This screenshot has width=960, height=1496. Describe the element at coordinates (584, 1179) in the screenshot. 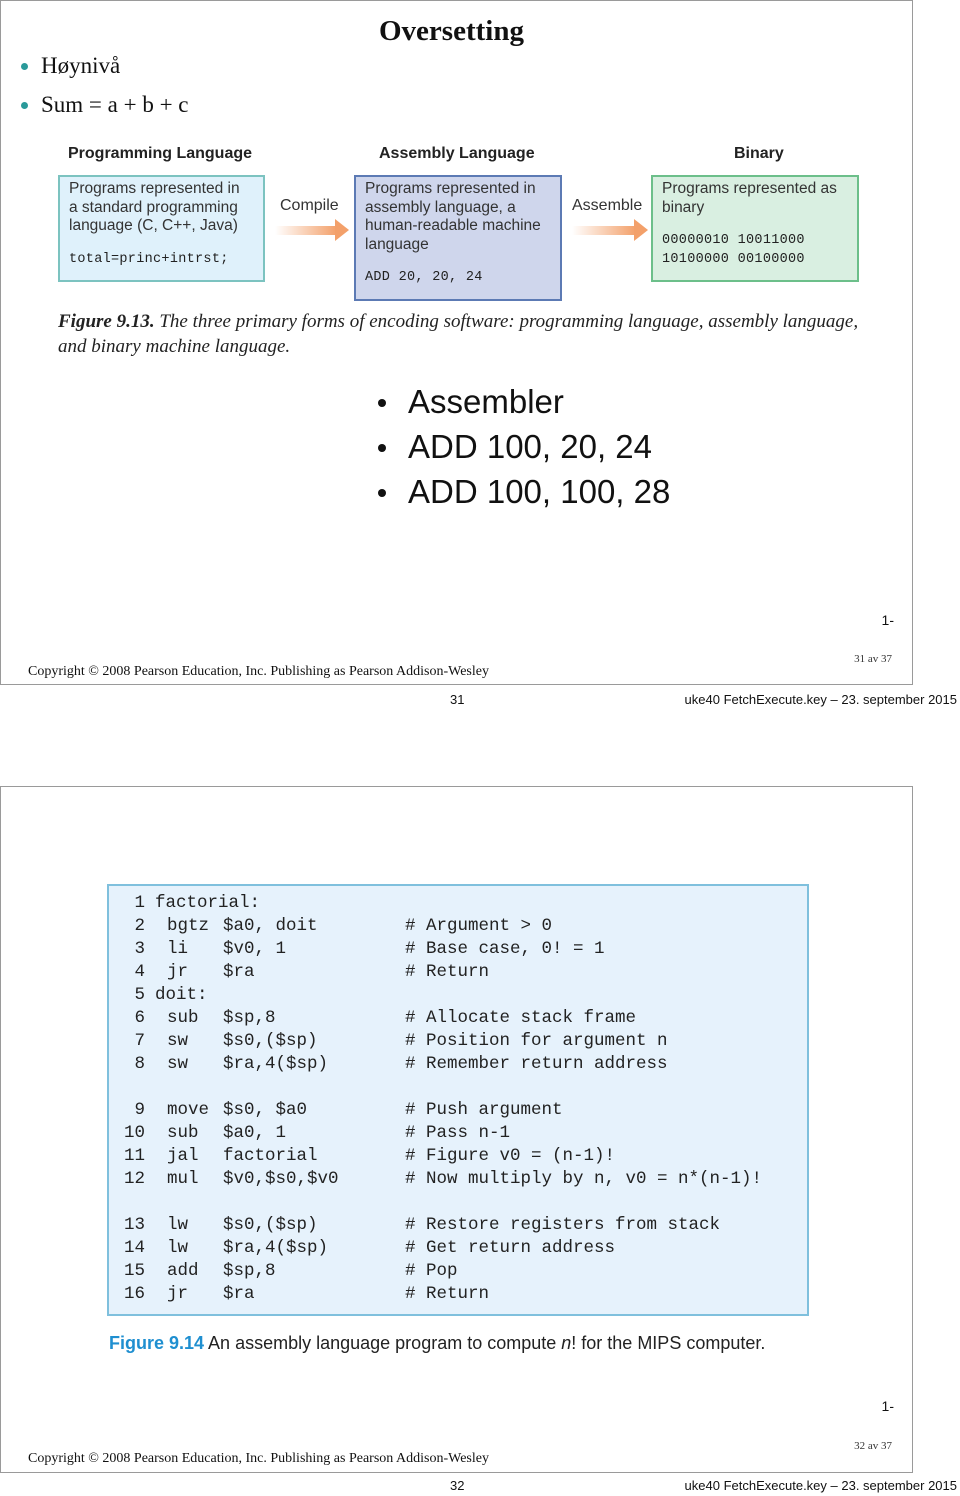

I see `code-comment: # Now multiply by n, v0 = n*(n-1)!` at that location.